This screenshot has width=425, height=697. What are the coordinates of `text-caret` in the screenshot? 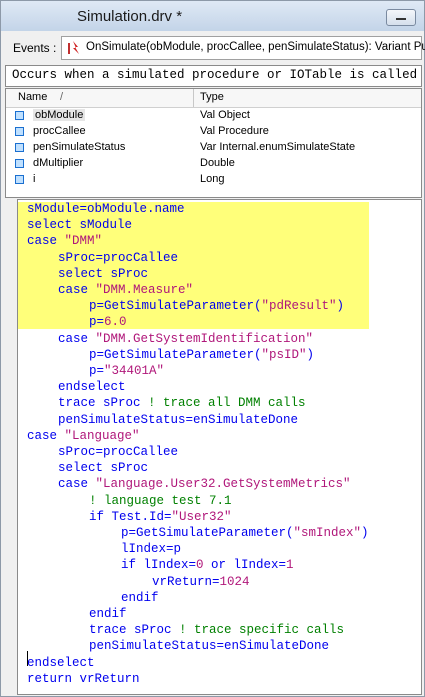 It's located at (27, 658).